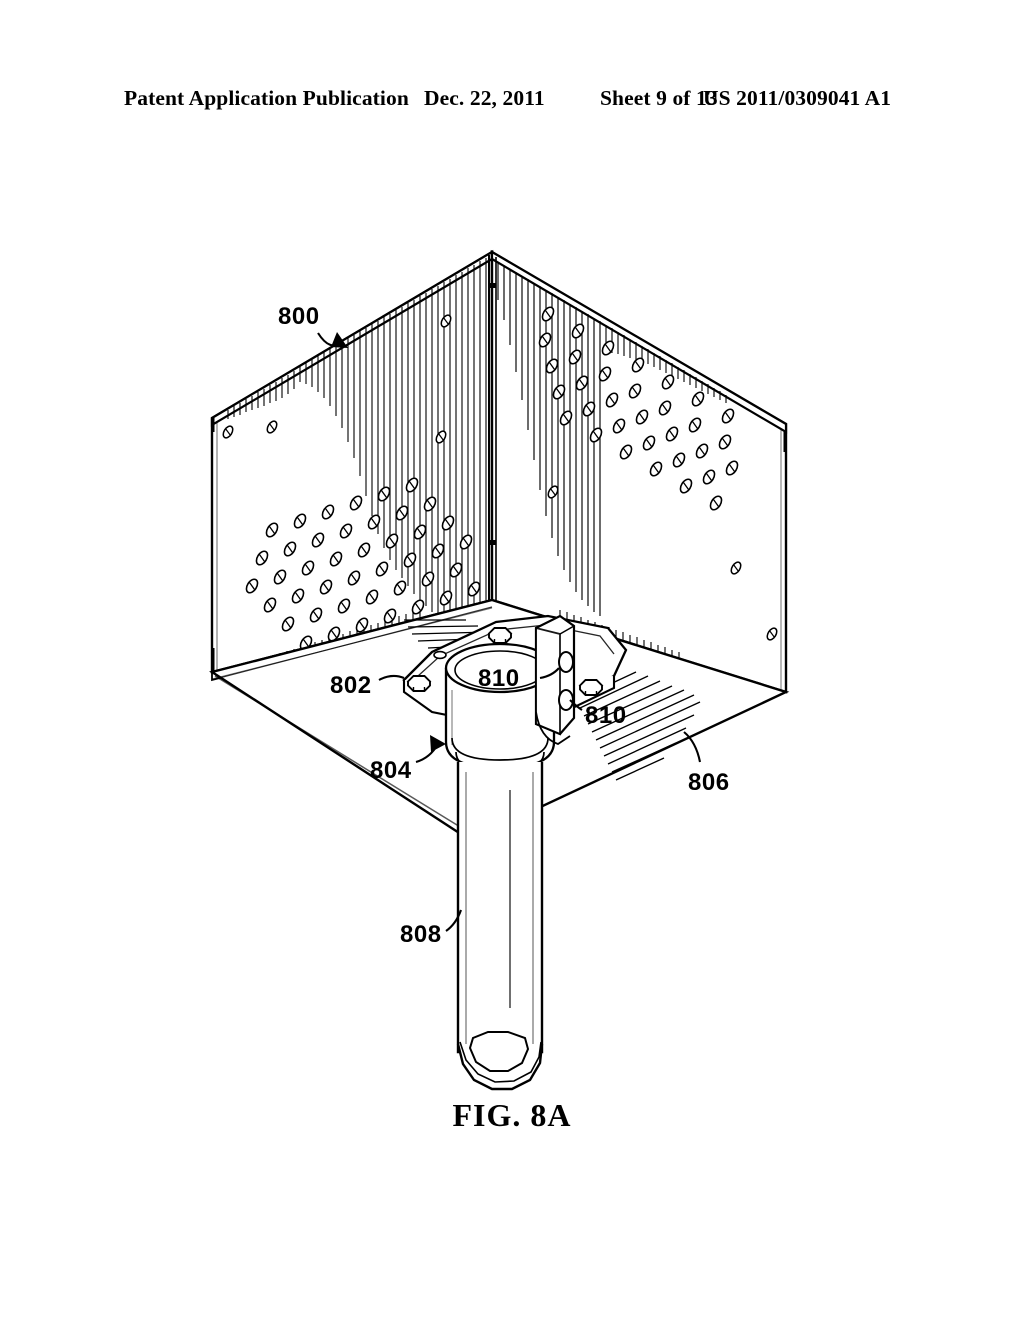 Image resolution: width=1024 pixels, height=1320 pixels. I want to click on hex-bolt-top, so click(500, 635).